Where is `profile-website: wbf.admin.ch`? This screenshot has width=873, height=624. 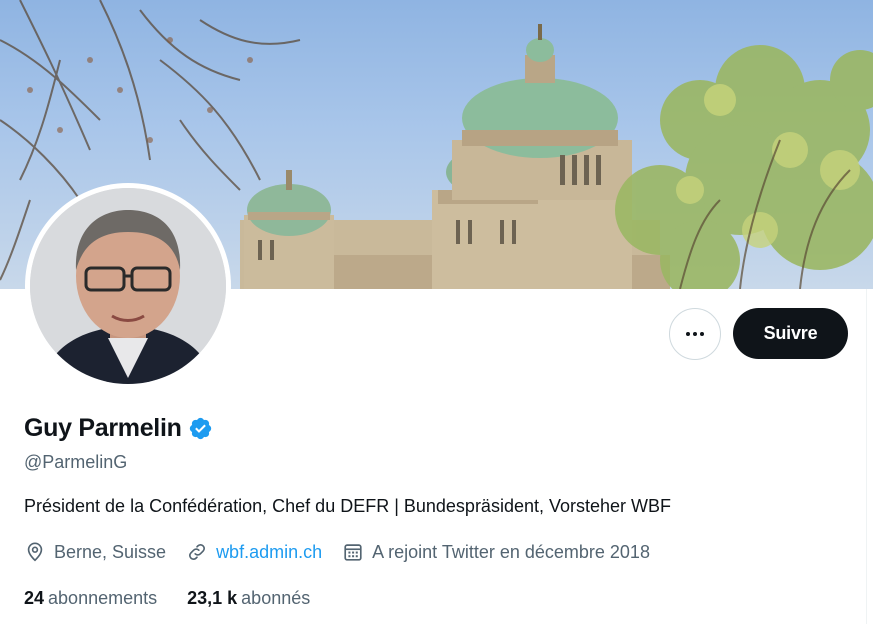 profile-website: wbf.admin.ch is located at coordinates (254, 552).